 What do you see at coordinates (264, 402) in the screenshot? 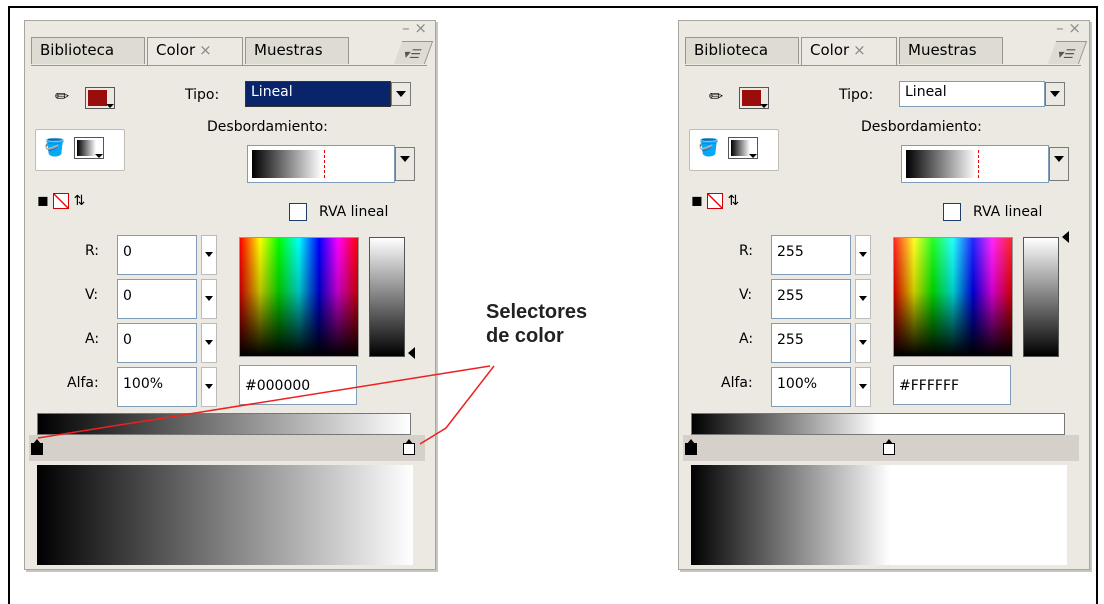
I see `annotation-pointer-left` at bounding box center [264, 402].